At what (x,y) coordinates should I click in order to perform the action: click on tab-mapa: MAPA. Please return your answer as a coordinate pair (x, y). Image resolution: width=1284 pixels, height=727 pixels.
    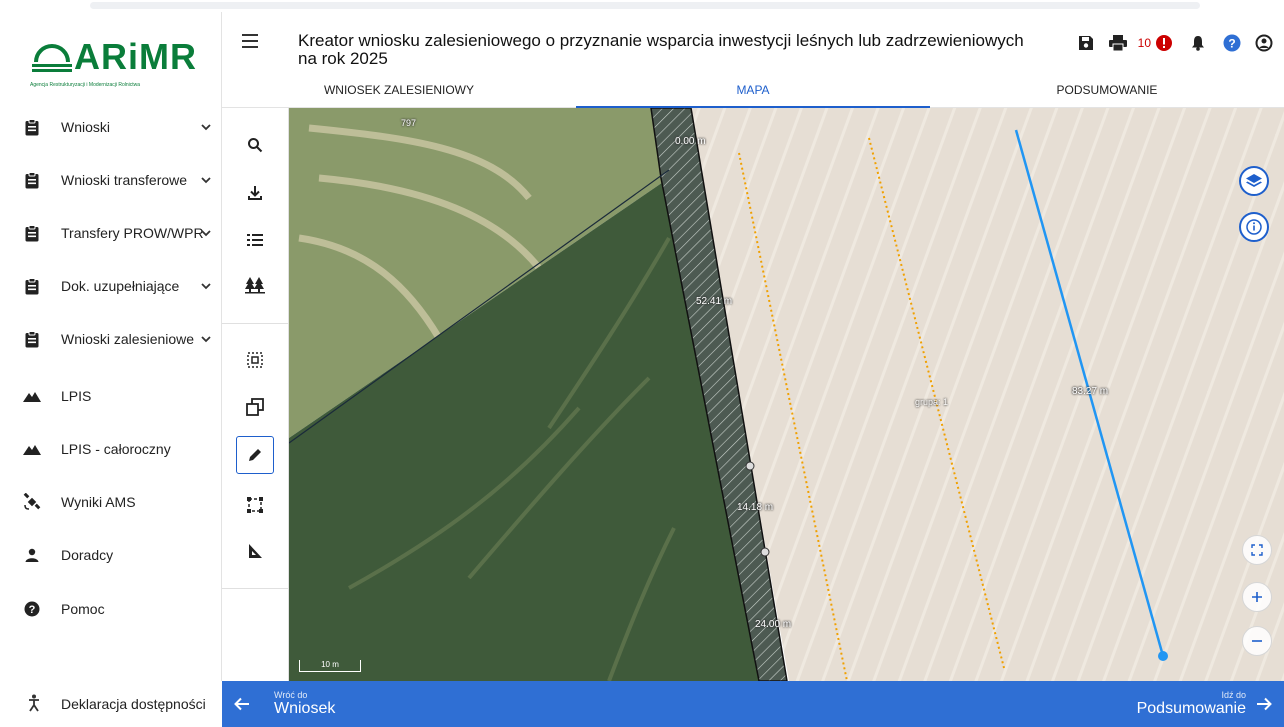
    Looking at the image, I should click on (753, 94).